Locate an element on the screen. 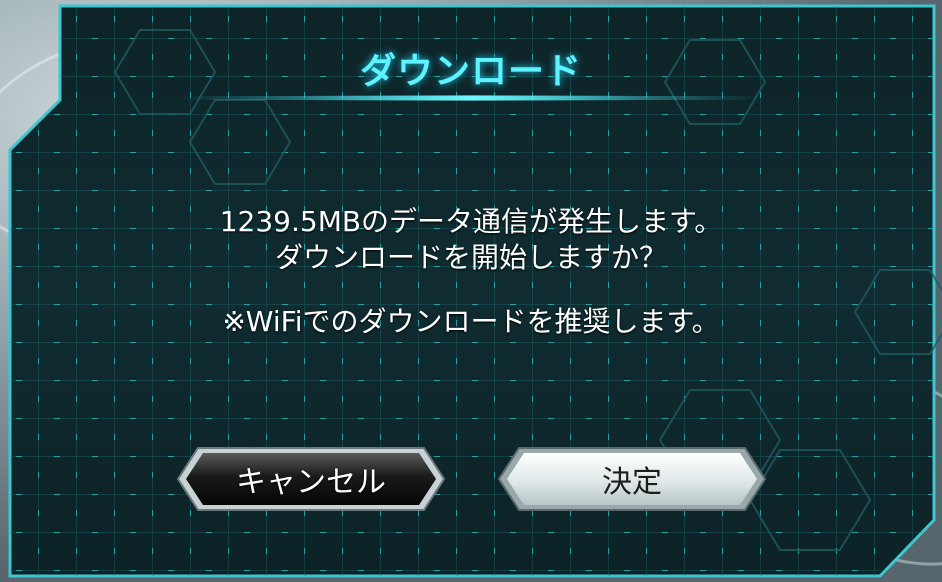 This screenshot has height=582, width=942. confirm-button: 決定 is located at coordinates (632, 479).